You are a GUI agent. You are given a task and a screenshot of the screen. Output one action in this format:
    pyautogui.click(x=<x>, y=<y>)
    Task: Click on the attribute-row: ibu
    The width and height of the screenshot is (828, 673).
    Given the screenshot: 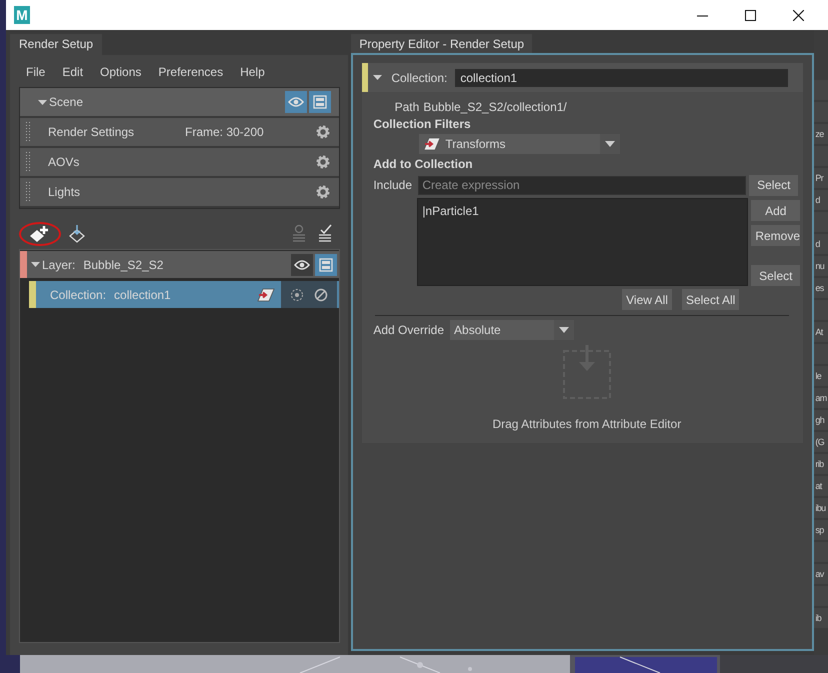 What is the action you would take?
    pyautogui.click(x=821, y=508)
    